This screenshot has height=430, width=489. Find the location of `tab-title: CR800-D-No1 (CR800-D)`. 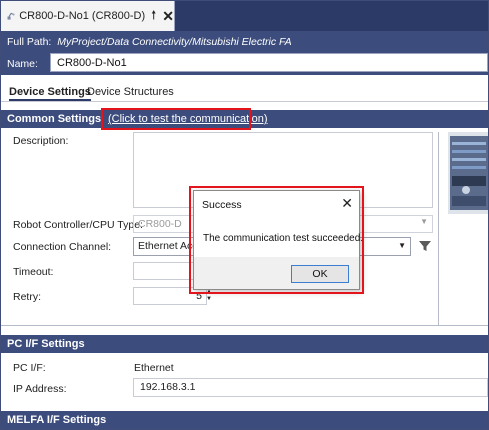

tab-title: CR800-D-No1 (CR800-D) is located at coordinates (82, 16).